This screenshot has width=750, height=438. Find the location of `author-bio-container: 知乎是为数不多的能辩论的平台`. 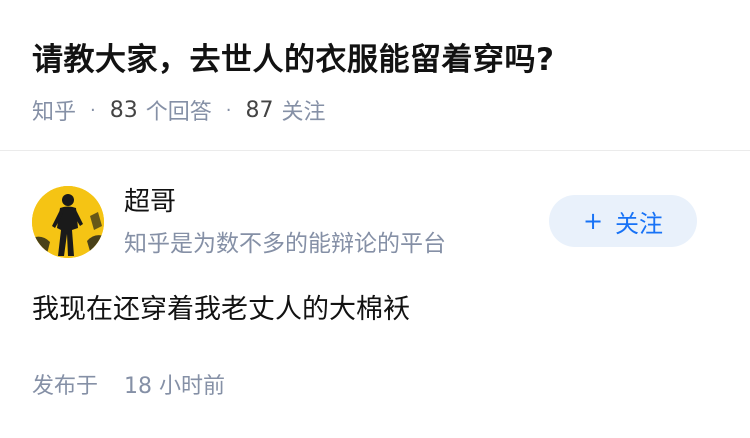

author-bio-container: 知乎是为数不多的能辩论的平台 is located at coordinates (330, 244).